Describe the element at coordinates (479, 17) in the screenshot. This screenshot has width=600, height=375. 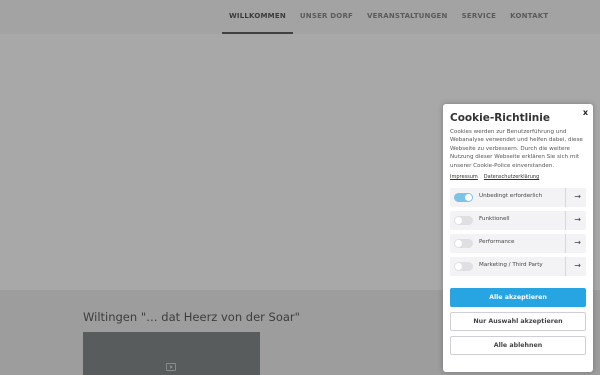
I see `nav-item-service: SERVICE` at that location.